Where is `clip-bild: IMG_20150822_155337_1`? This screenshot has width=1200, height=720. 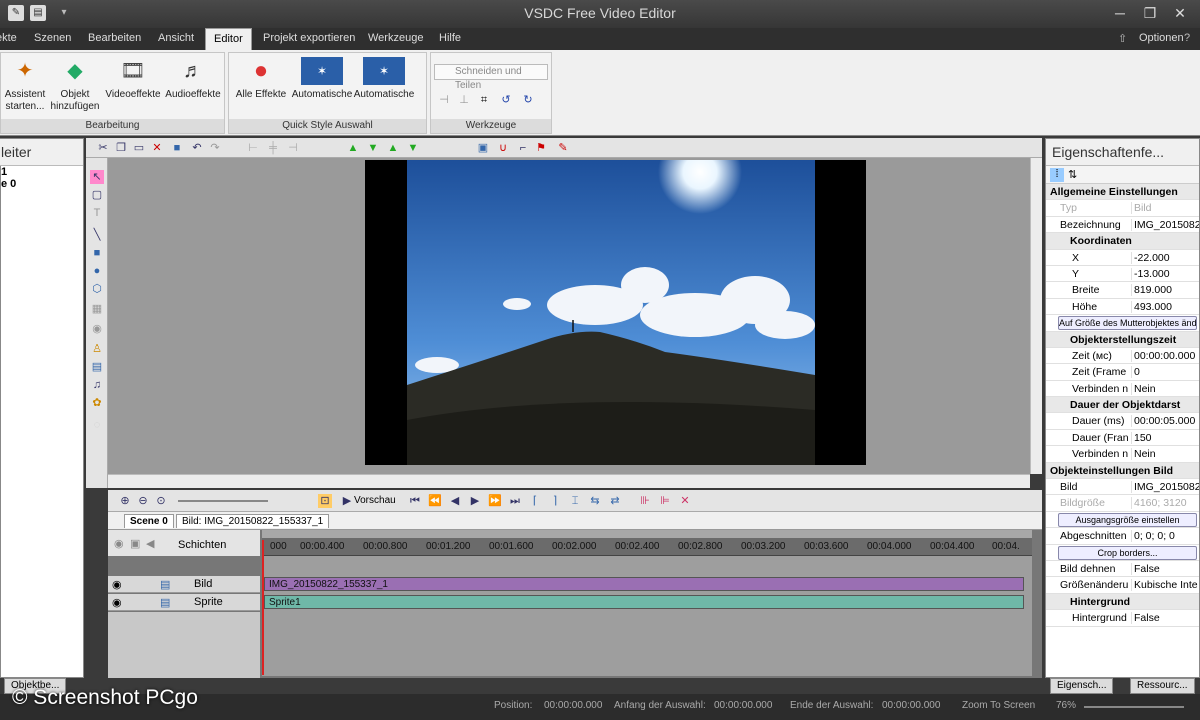
clip-bild: IMG_20150822_155337_1 is located at coordinates (644, 584).